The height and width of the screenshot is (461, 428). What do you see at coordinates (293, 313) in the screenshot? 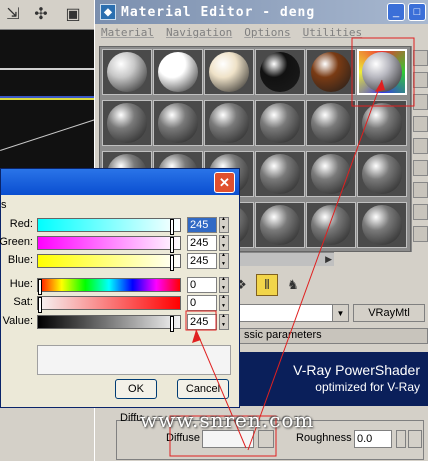
I see `material-name-dropdown: ▼` at bounding box center [293, 313].